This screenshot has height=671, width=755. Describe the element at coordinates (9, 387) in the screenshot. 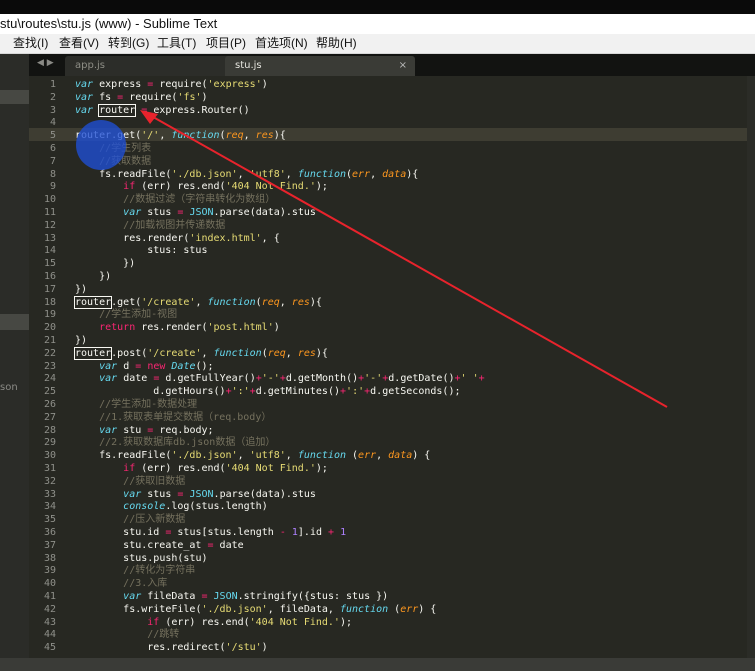

I see `sidebar-file-label: son` at that location.